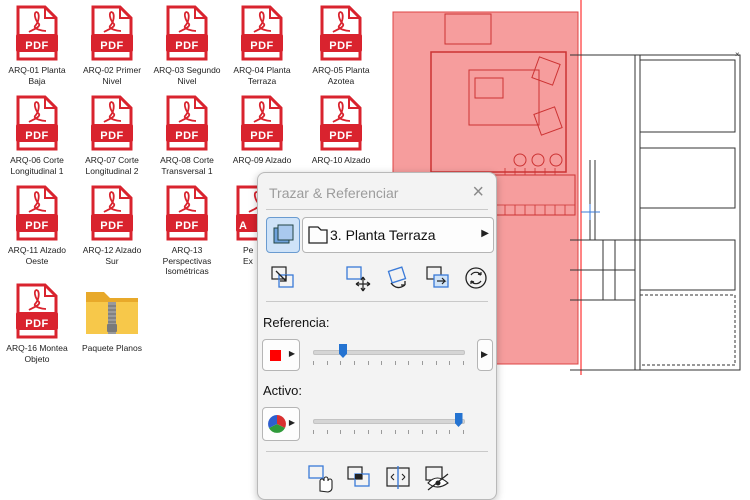  I want to click on pdf-file-arq-08: PDF ARQ-08 Corte Transversal 1, so click(187, 135).